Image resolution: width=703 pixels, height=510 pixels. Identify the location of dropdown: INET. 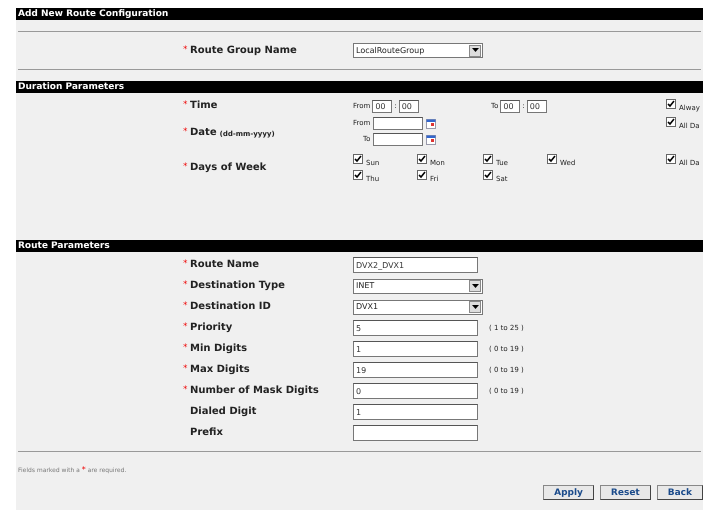
(418, 286).